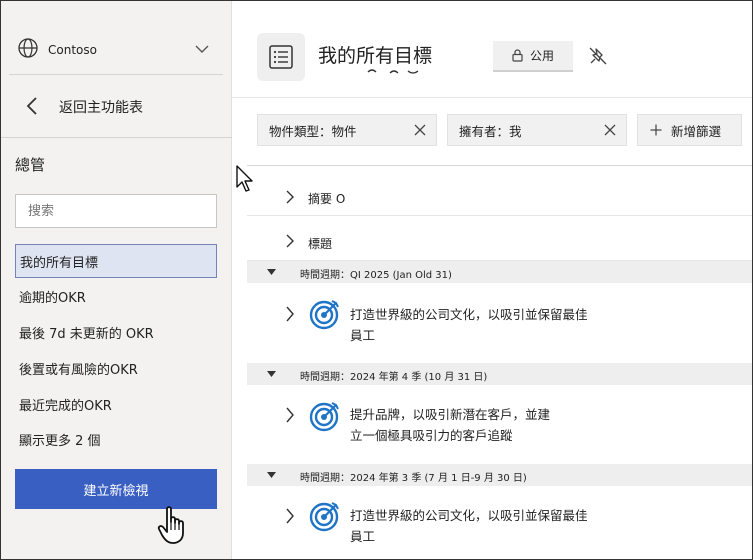 Image resolution: width=753 pixels, height=560 pixels. I want to click on page-title: 我的所有目標, so click(375, 56).